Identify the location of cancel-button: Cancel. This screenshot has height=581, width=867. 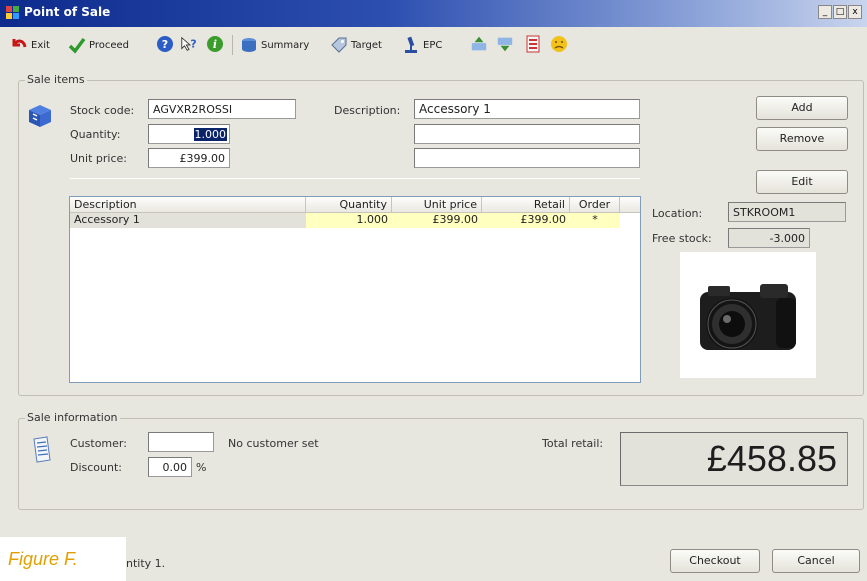
(816, 561).